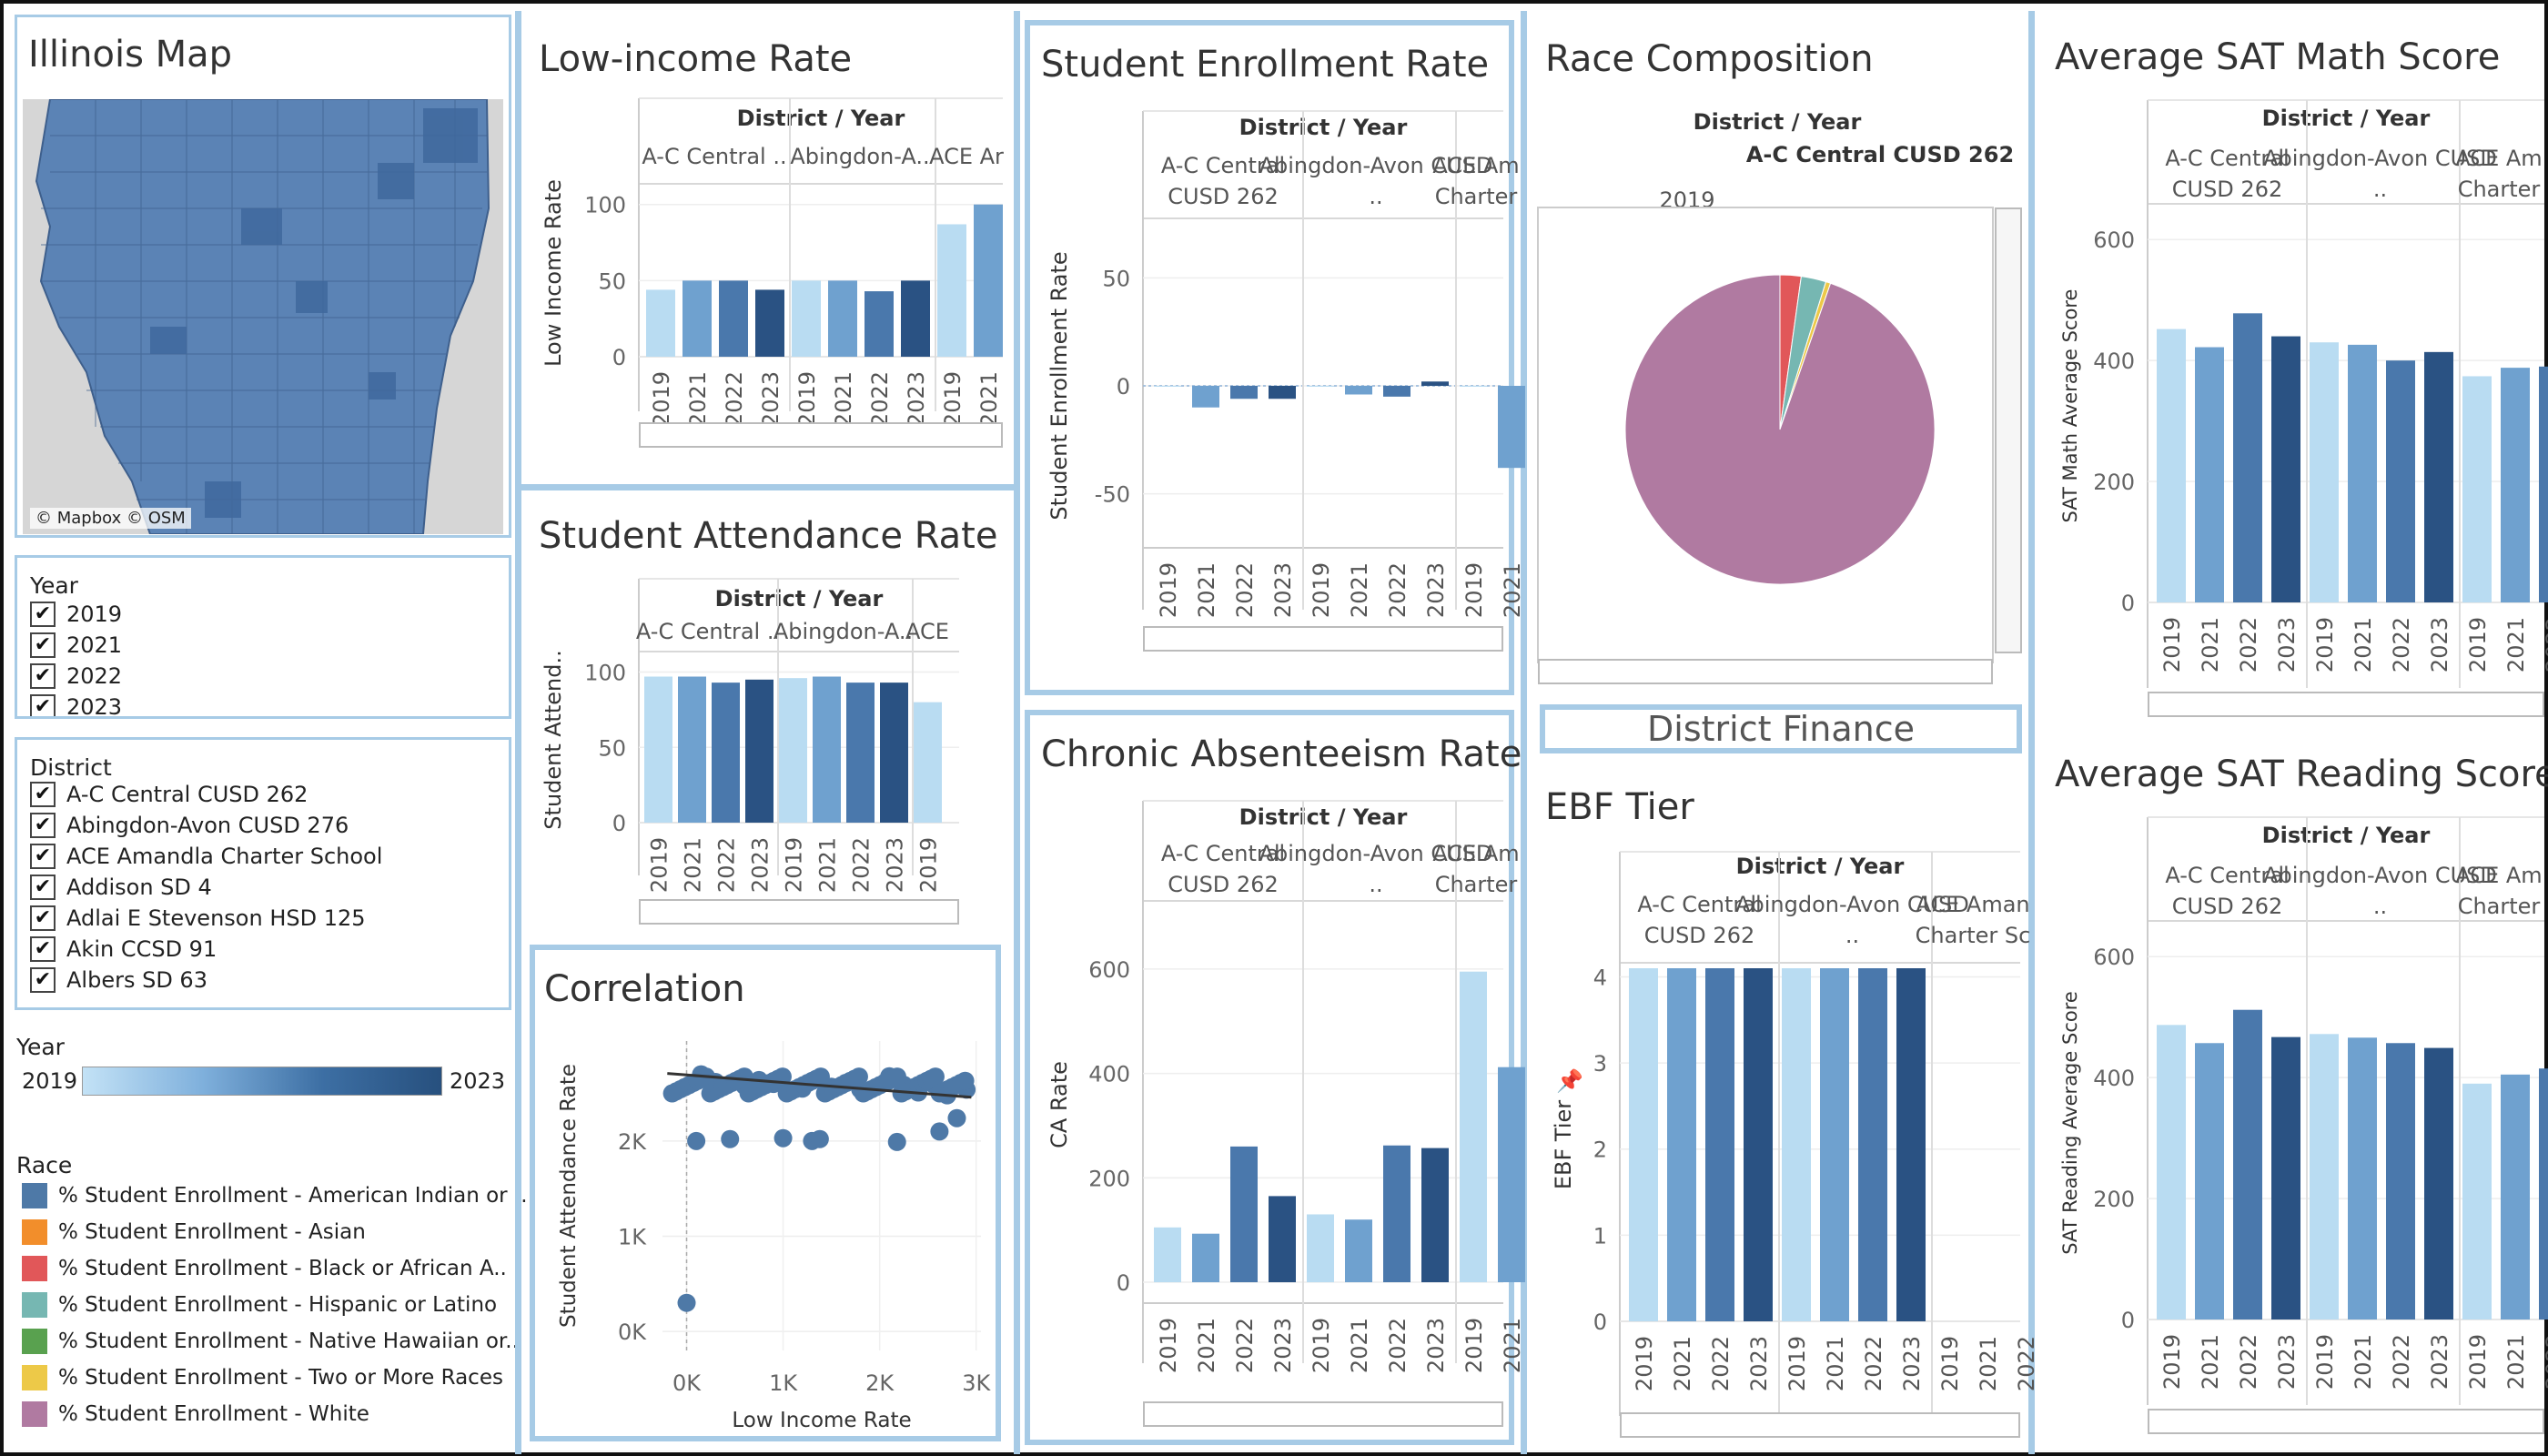 Image resolution: width=2548 pixels, height=1456 pixels. What do you see at coordinates (1570, 1081) in the screenshot?
I see `pin-icon: 📌` at bounding box center [1570, 1081].